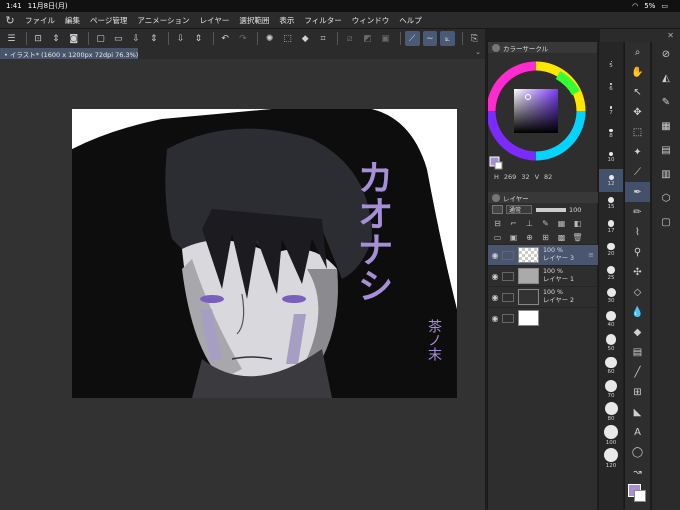  What do you see at coordinates (474, 38) in the screenshot?
I see `edit-panel-icon: ⎘` at bounding box center [474, 38].